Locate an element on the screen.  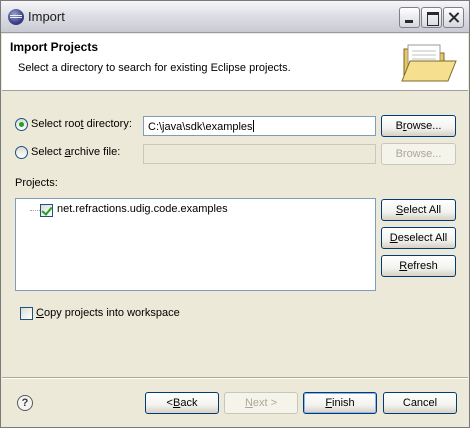
cancel-button: Cancel is located at coordinates (420, 403).